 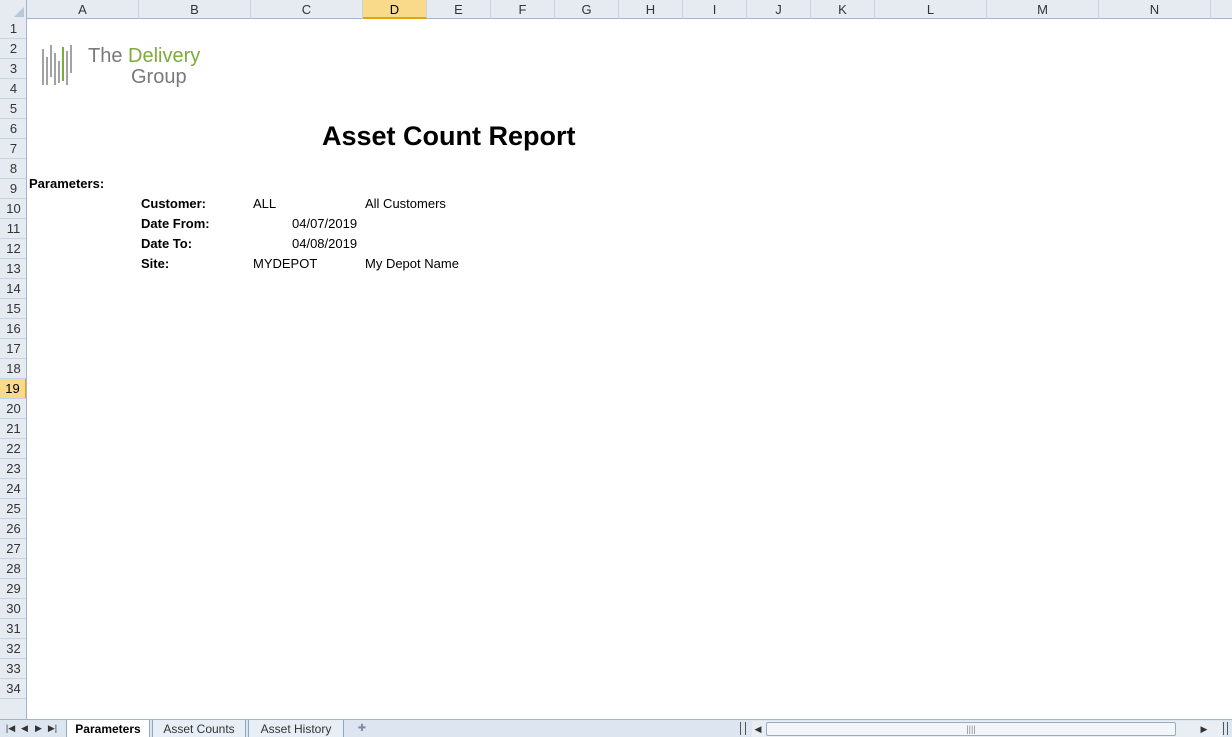 I want to click on row-header-2: 2, so click(x=13, y=49).